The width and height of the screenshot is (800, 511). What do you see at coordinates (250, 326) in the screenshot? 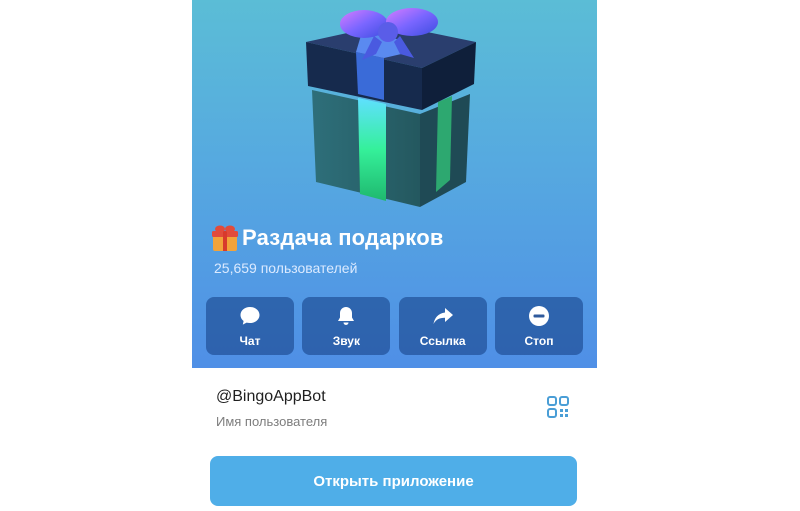
I see `chat-button: Чат` at bounding box center [250, 326].